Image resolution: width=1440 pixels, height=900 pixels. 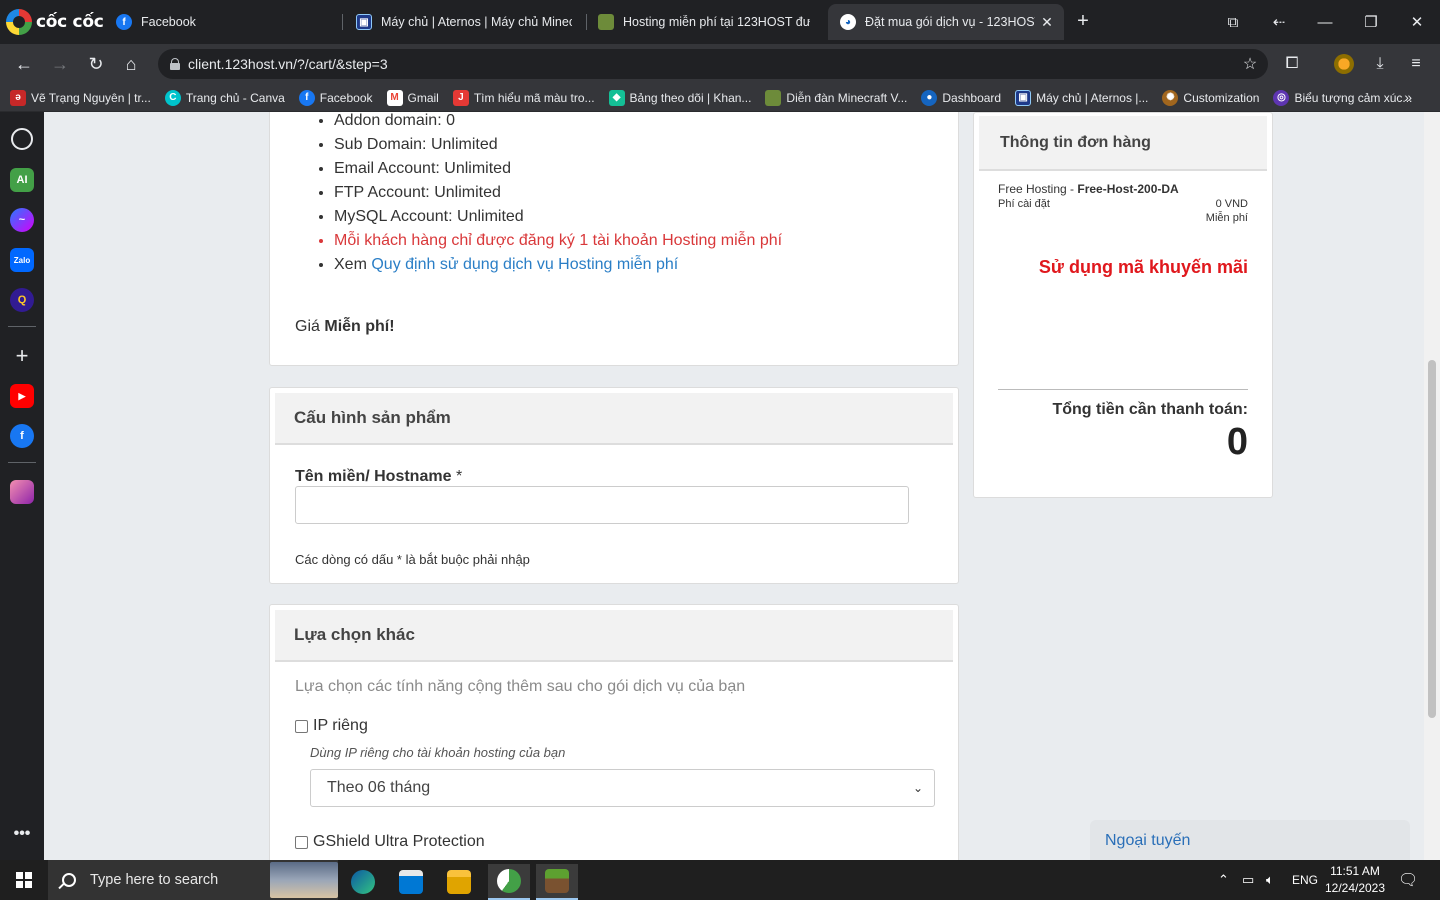 I want to click on hostname-label: Tên miền/ Hostname *, so click(x=378, y=477).